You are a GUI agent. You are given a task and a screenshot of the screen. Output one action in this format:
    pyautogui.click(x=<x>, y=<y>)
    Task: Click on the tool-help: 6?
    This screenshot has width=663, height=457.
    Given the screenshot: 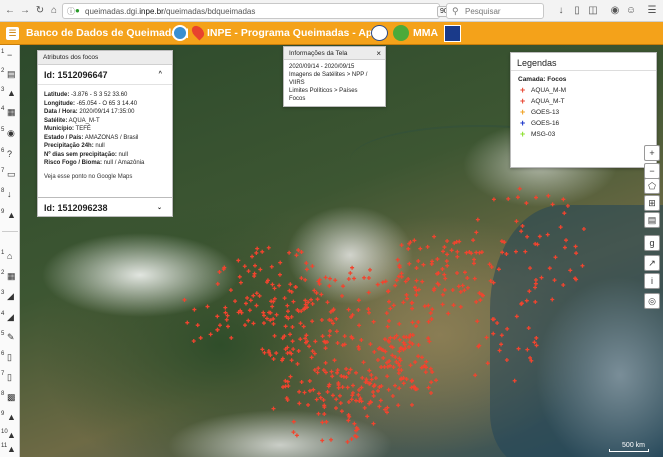 What is the action you would take?
    pyautogui.click(x=10, y=155)
    